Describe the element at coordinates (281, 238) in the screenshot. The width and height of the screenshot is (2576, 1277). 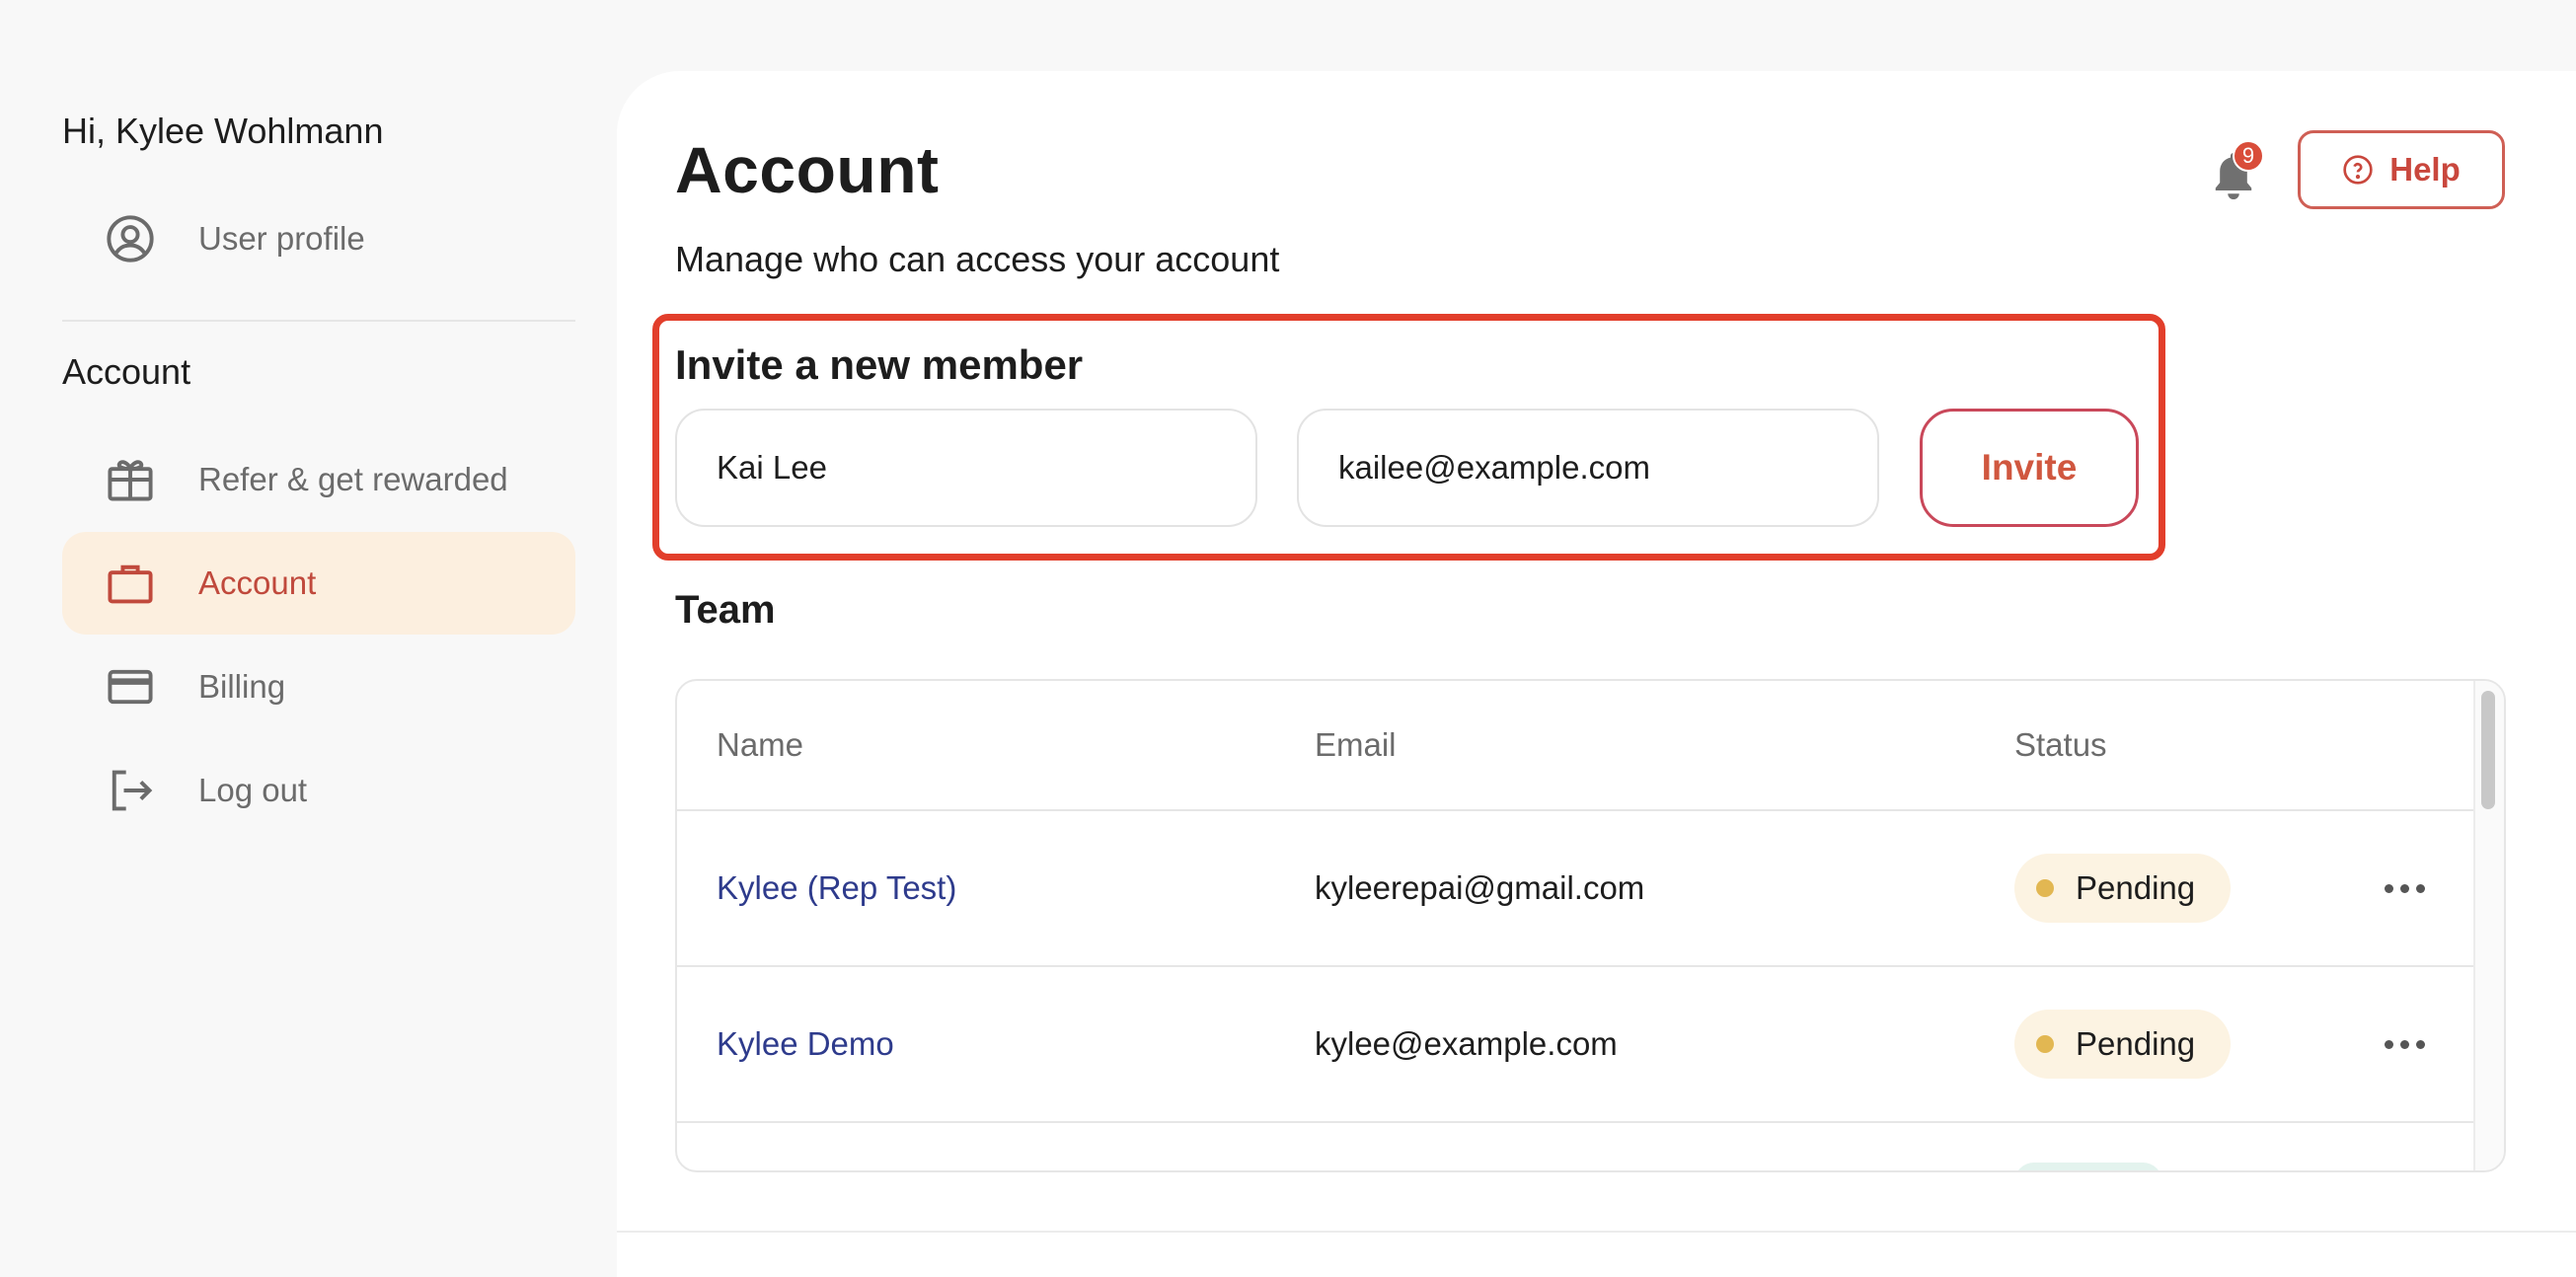
I see `sidebar-item-label: User profile` at that location.